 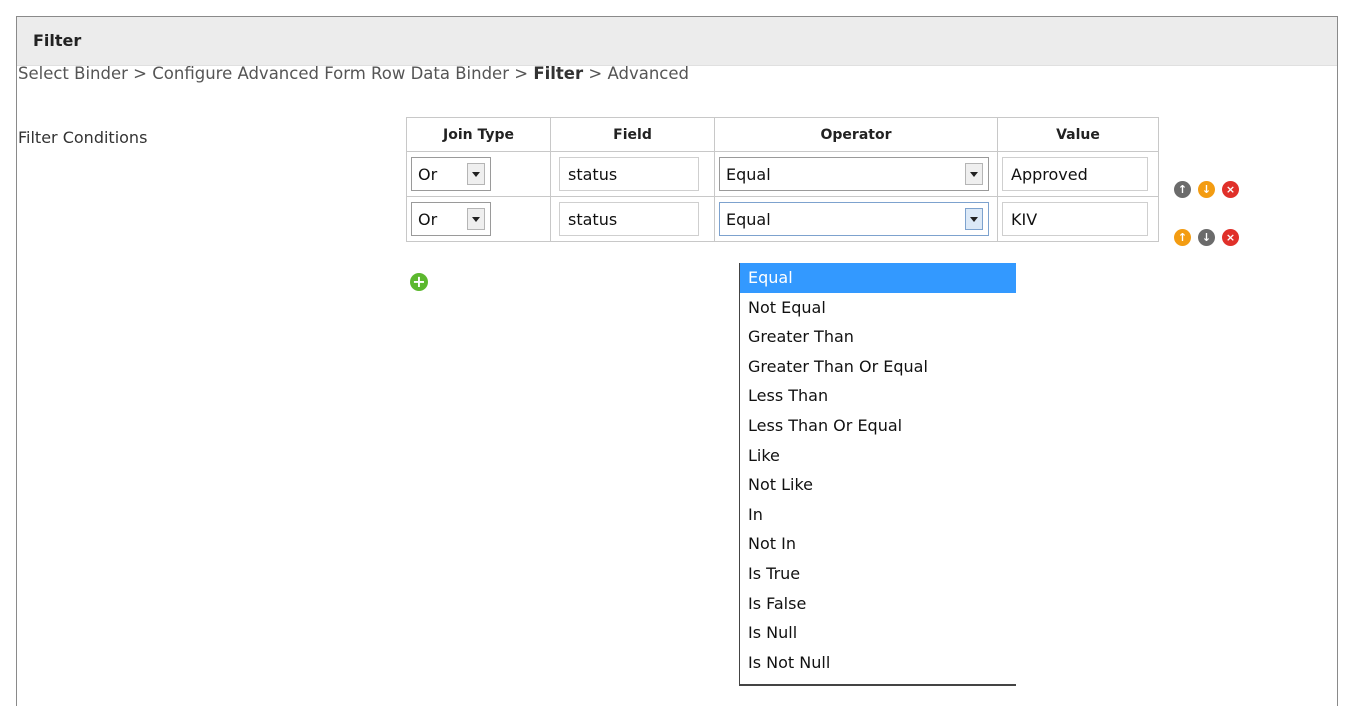 What do you see at coordinates (632, 134) in the screenshot?
I see `header-field: Field` at bounding box center [632, 134].